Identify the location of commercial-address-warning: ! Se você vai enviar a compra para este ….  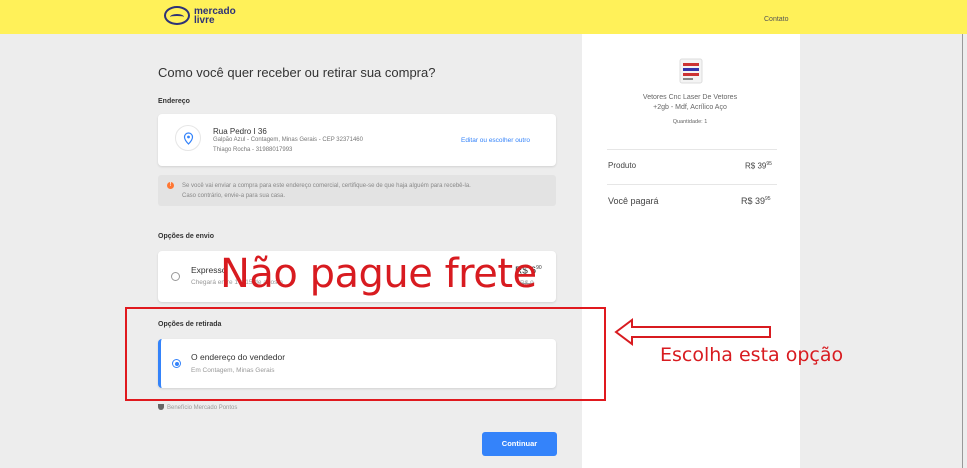
(357, 190).